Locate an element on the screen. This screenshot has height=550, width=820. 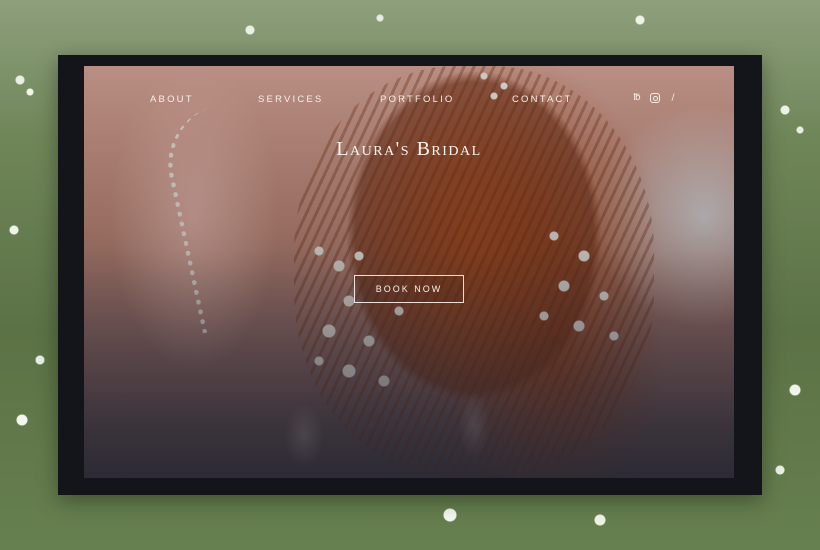
pinterest-icon: ℔ is located at coordinates (637, 98).